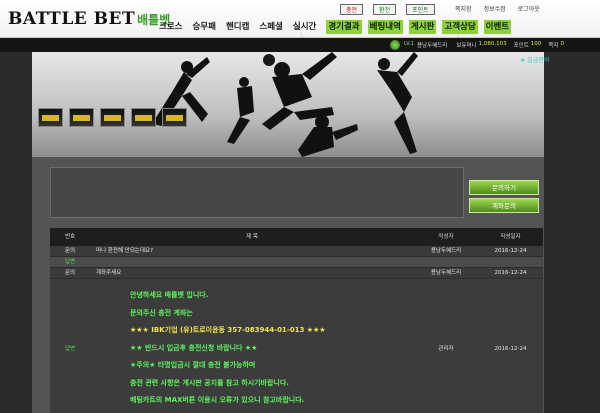 Image resolution: width=600 pixels, height=413 pixels. What do you see at coordinates (169, 295) in the screenshot?
I see `answer-line: 안녕하세요 배틀벳 입니다.` at bounding box center [169, 295].